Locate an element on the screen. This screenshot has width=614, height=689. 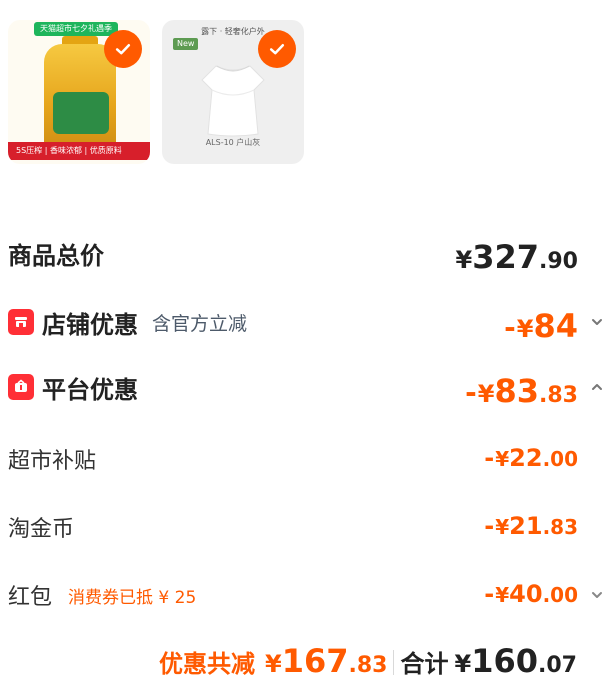
amount-integer: 21 is located at coordinates (526, 526).